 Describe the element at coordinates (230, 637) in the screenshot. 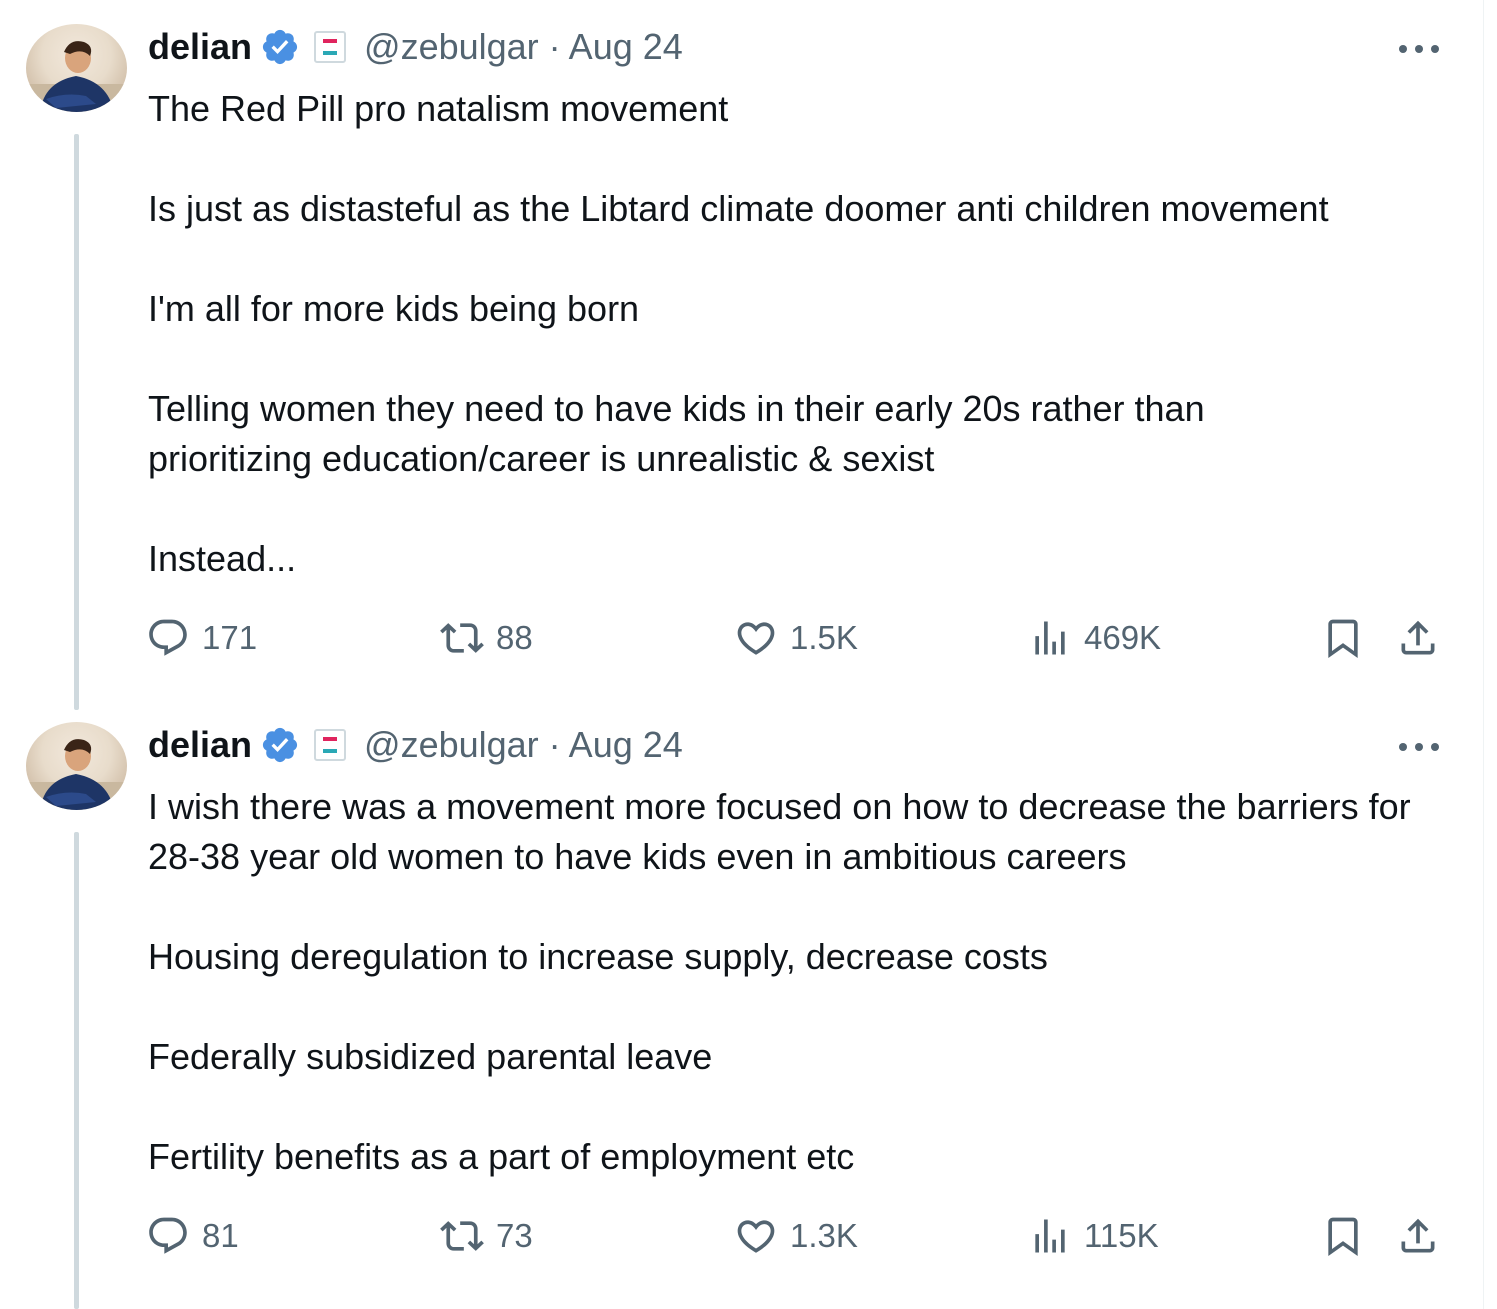

I see `reply-count: 171` at that location.